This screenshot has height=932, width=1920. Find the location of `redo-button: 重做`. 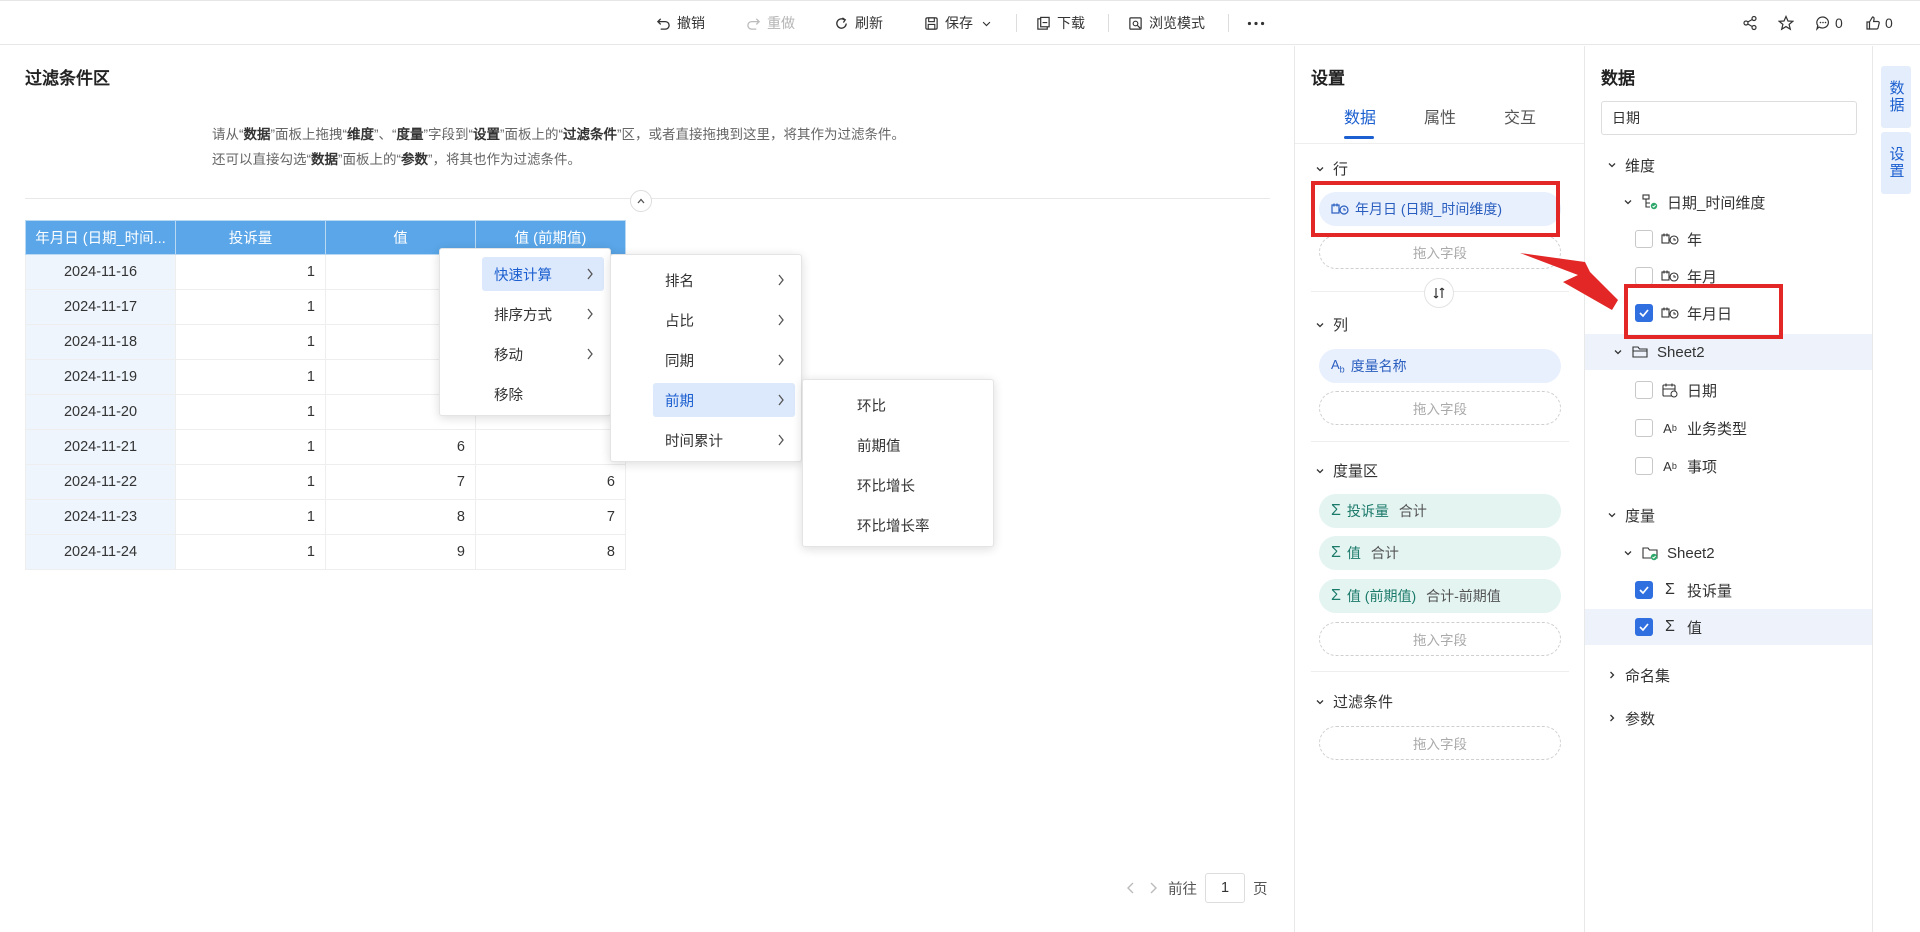

redo-button: 重做 is located at coordinates (770, 23).